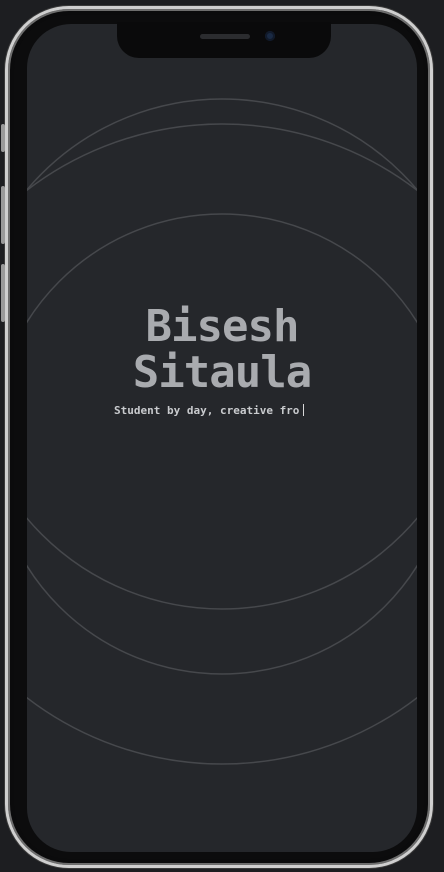 This screenshot has width=444, height=872. What do you see at coordinates (3, 215) in the screenshot?
I see `volume-up-button` at bounding box center [3, 215].